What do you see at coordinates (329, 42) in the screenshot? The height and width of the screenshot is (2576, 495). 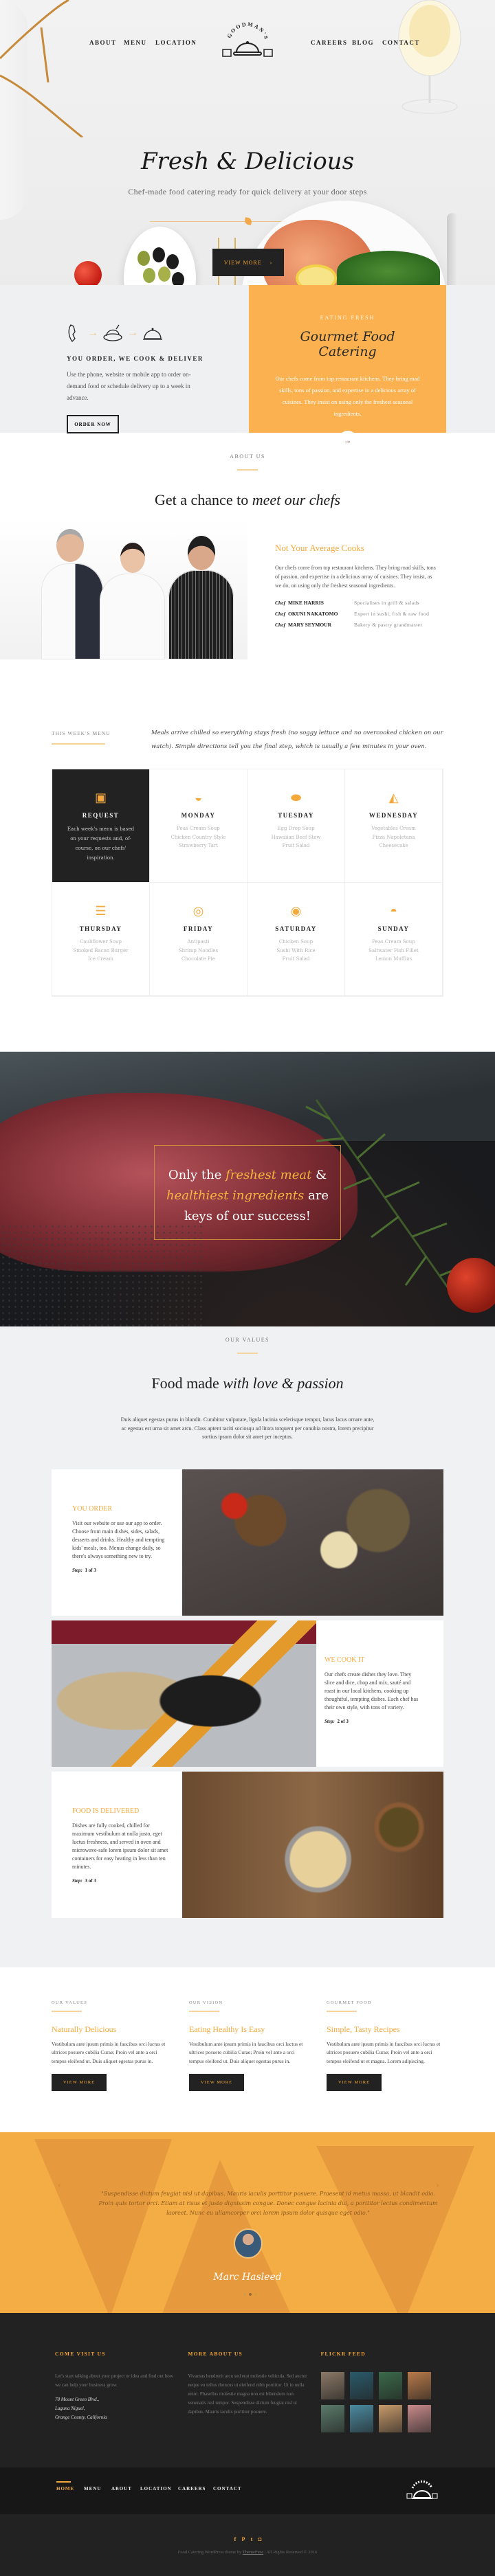 I see `nav-careers: CAREERS` at bounding box center [329, 42].